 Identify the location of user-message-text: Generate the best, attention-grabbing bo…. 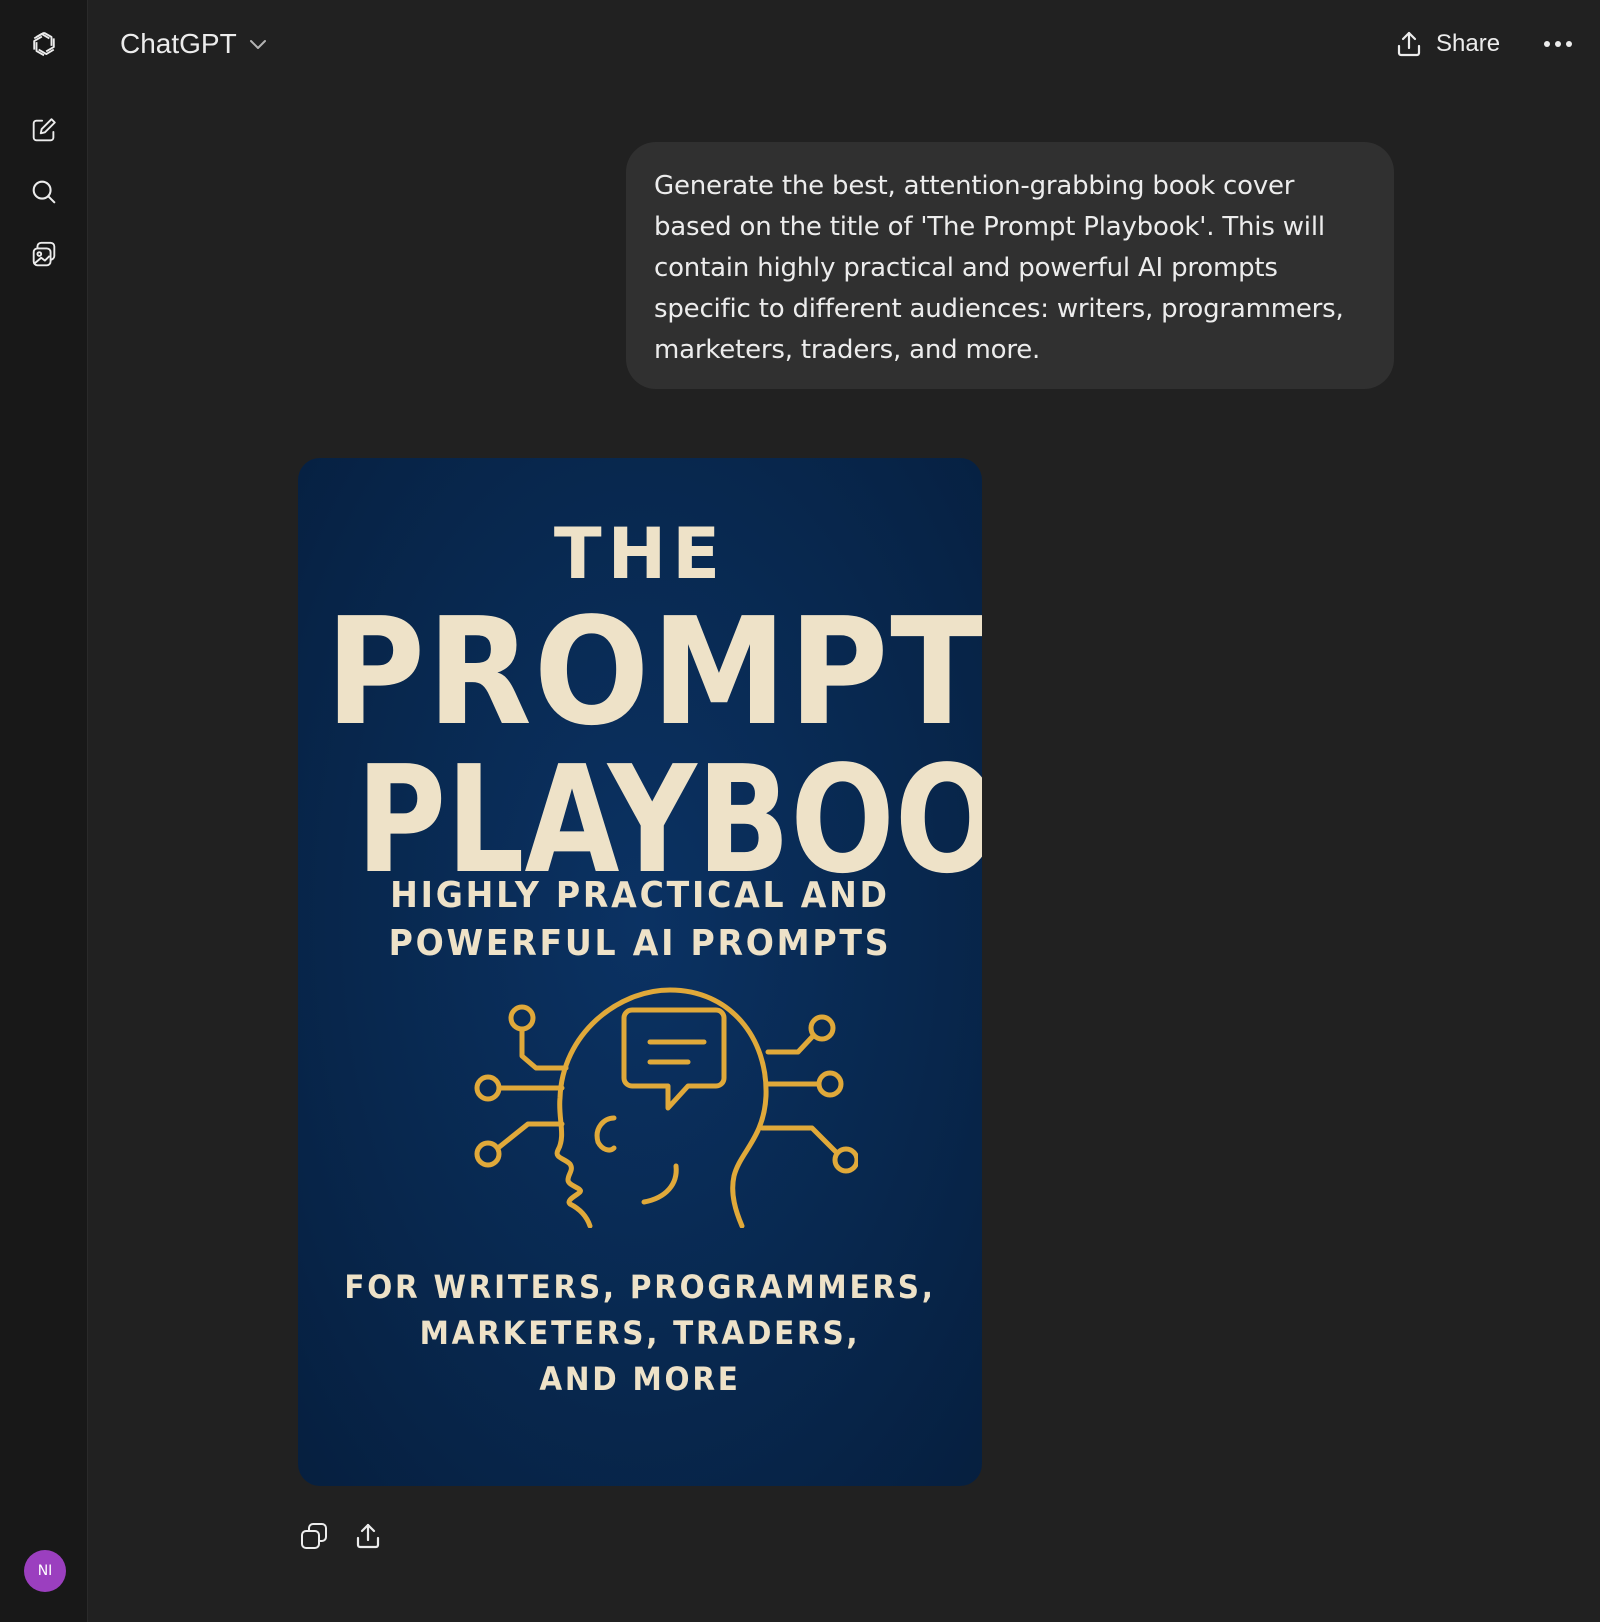
(999, 268).